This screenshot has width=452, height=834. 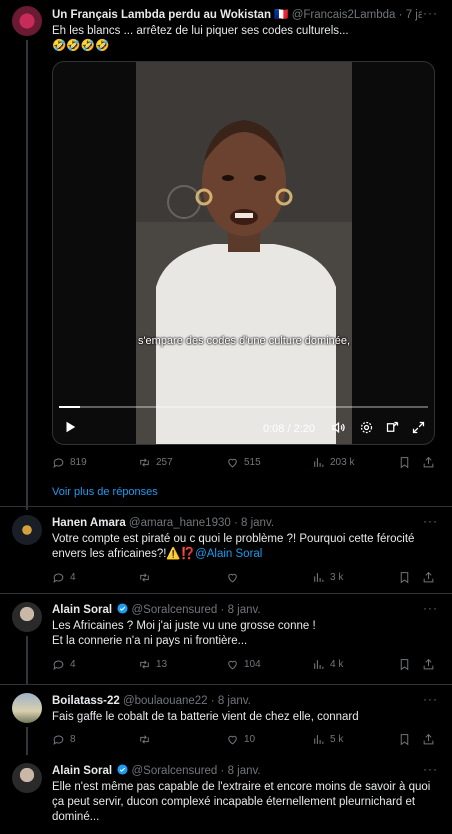 I want to click on tweet-actions: 819 257 515 203 k, so click(x=245, y=464).